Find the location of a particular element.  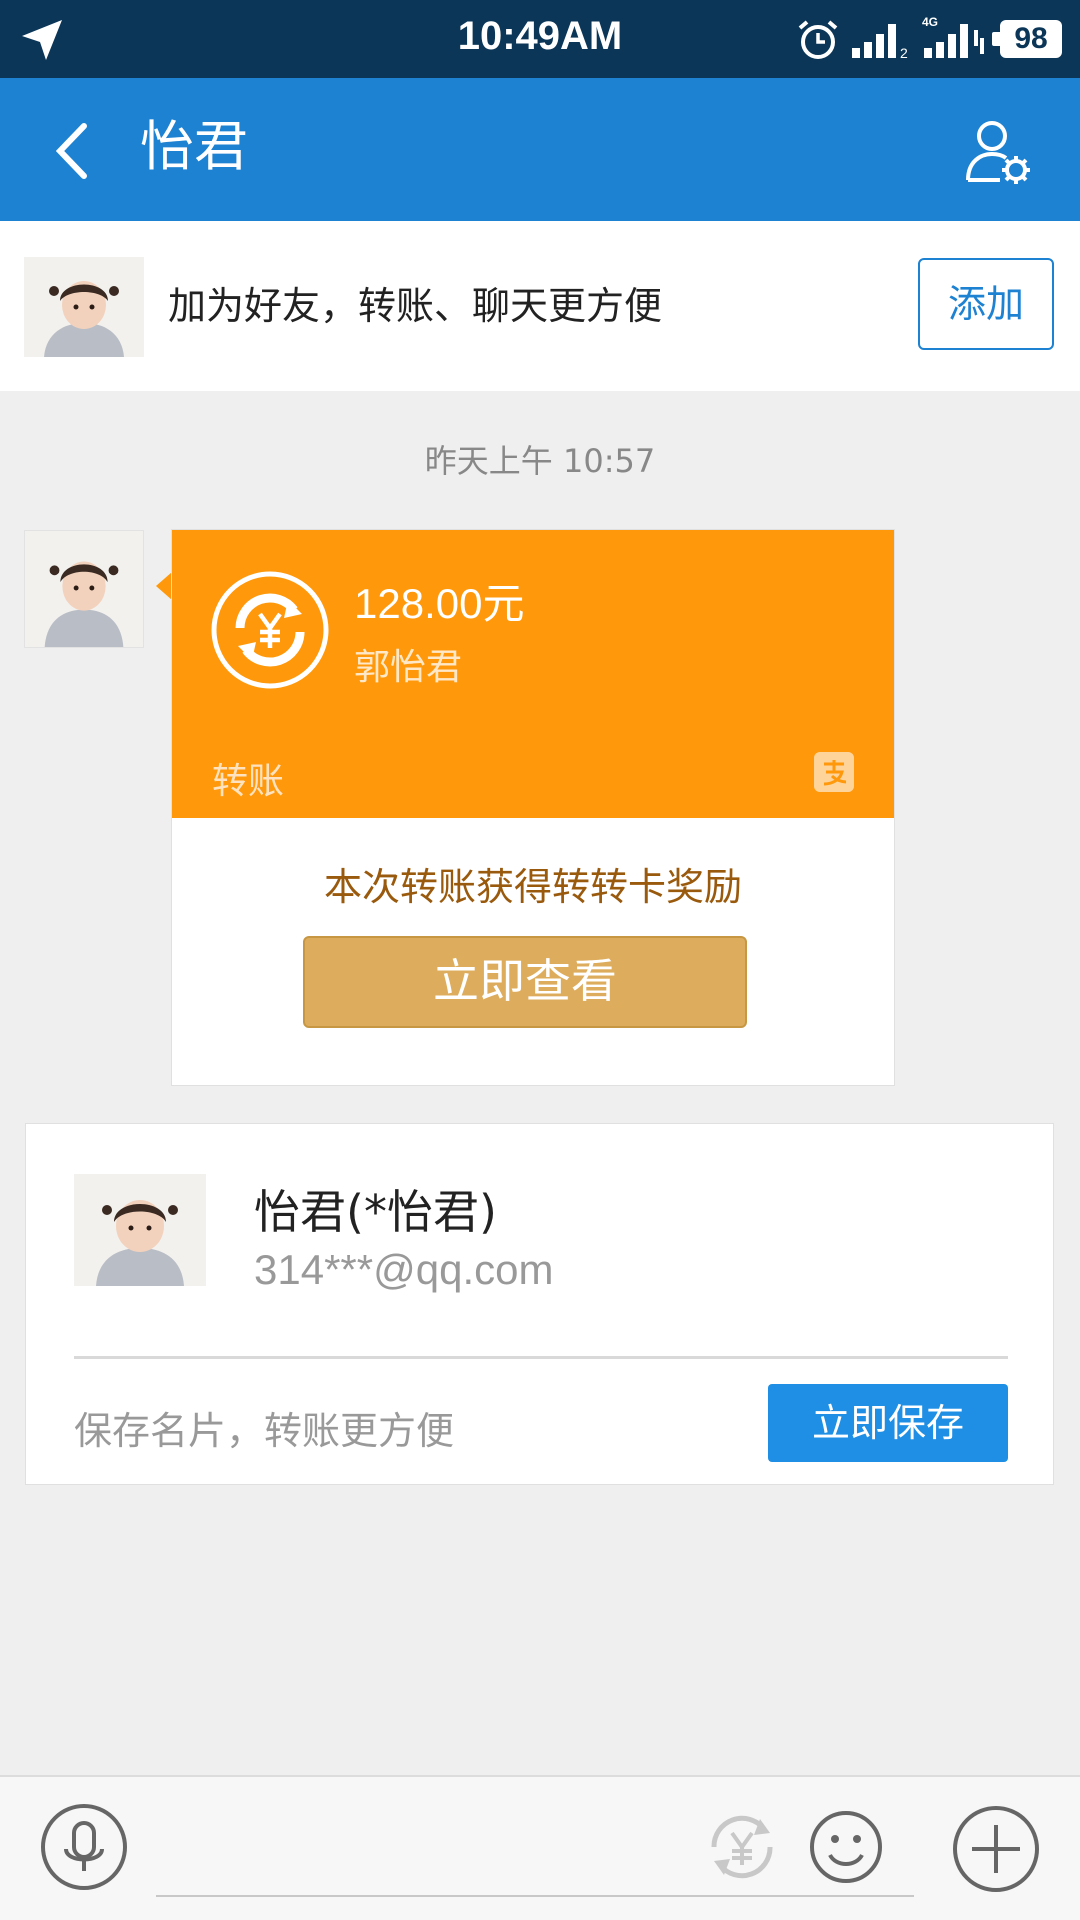

add-friend-text: 加为好友，转账、聊天更方便 is located at coordinates (415, 306).